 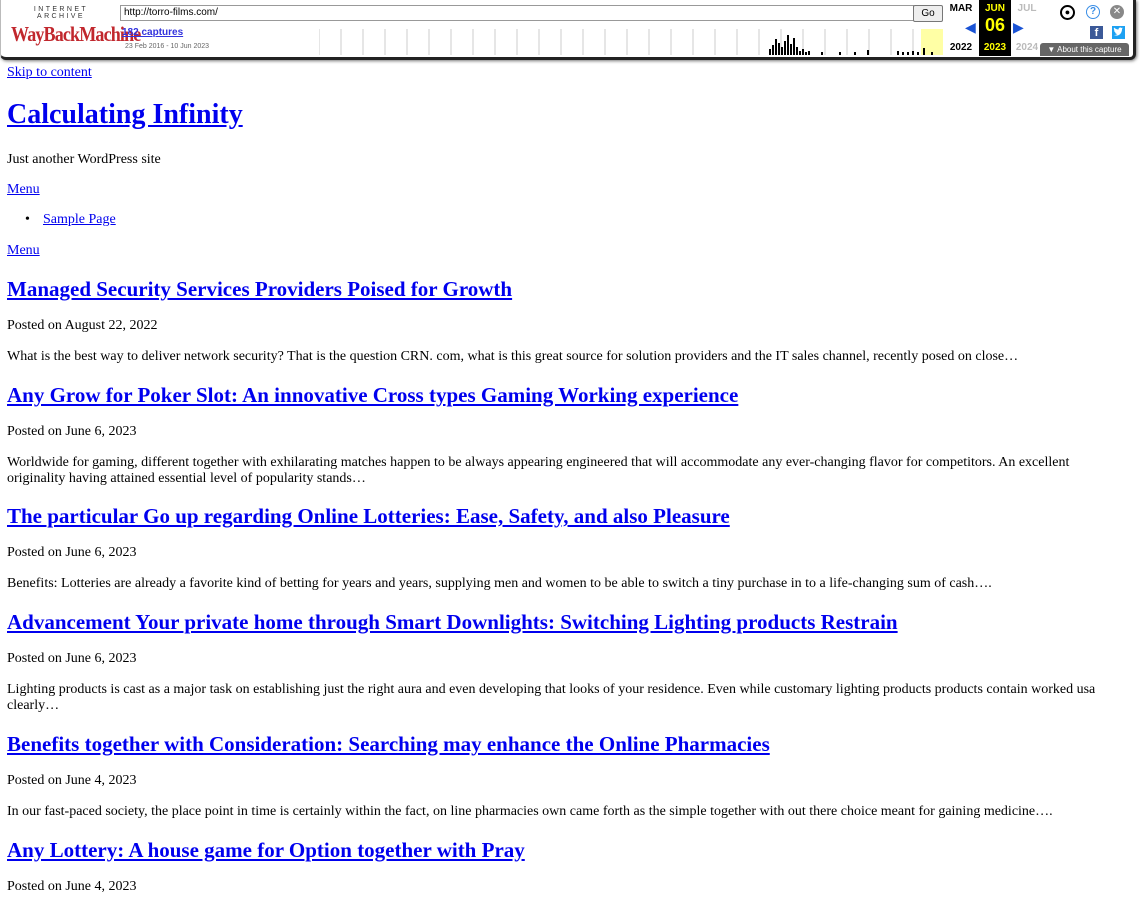 I want to click on capture-sparkline, so click(x=631, y=42).